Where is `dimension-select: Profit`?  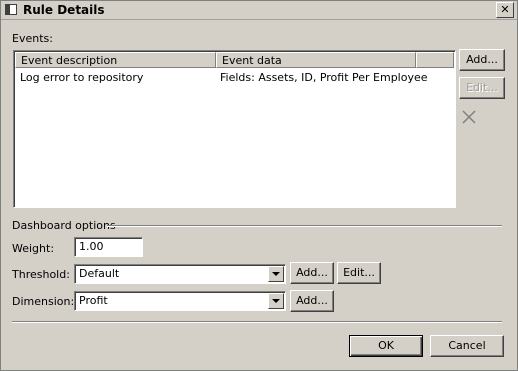
dimension-select: Profit is located at coordinates (180, 301).